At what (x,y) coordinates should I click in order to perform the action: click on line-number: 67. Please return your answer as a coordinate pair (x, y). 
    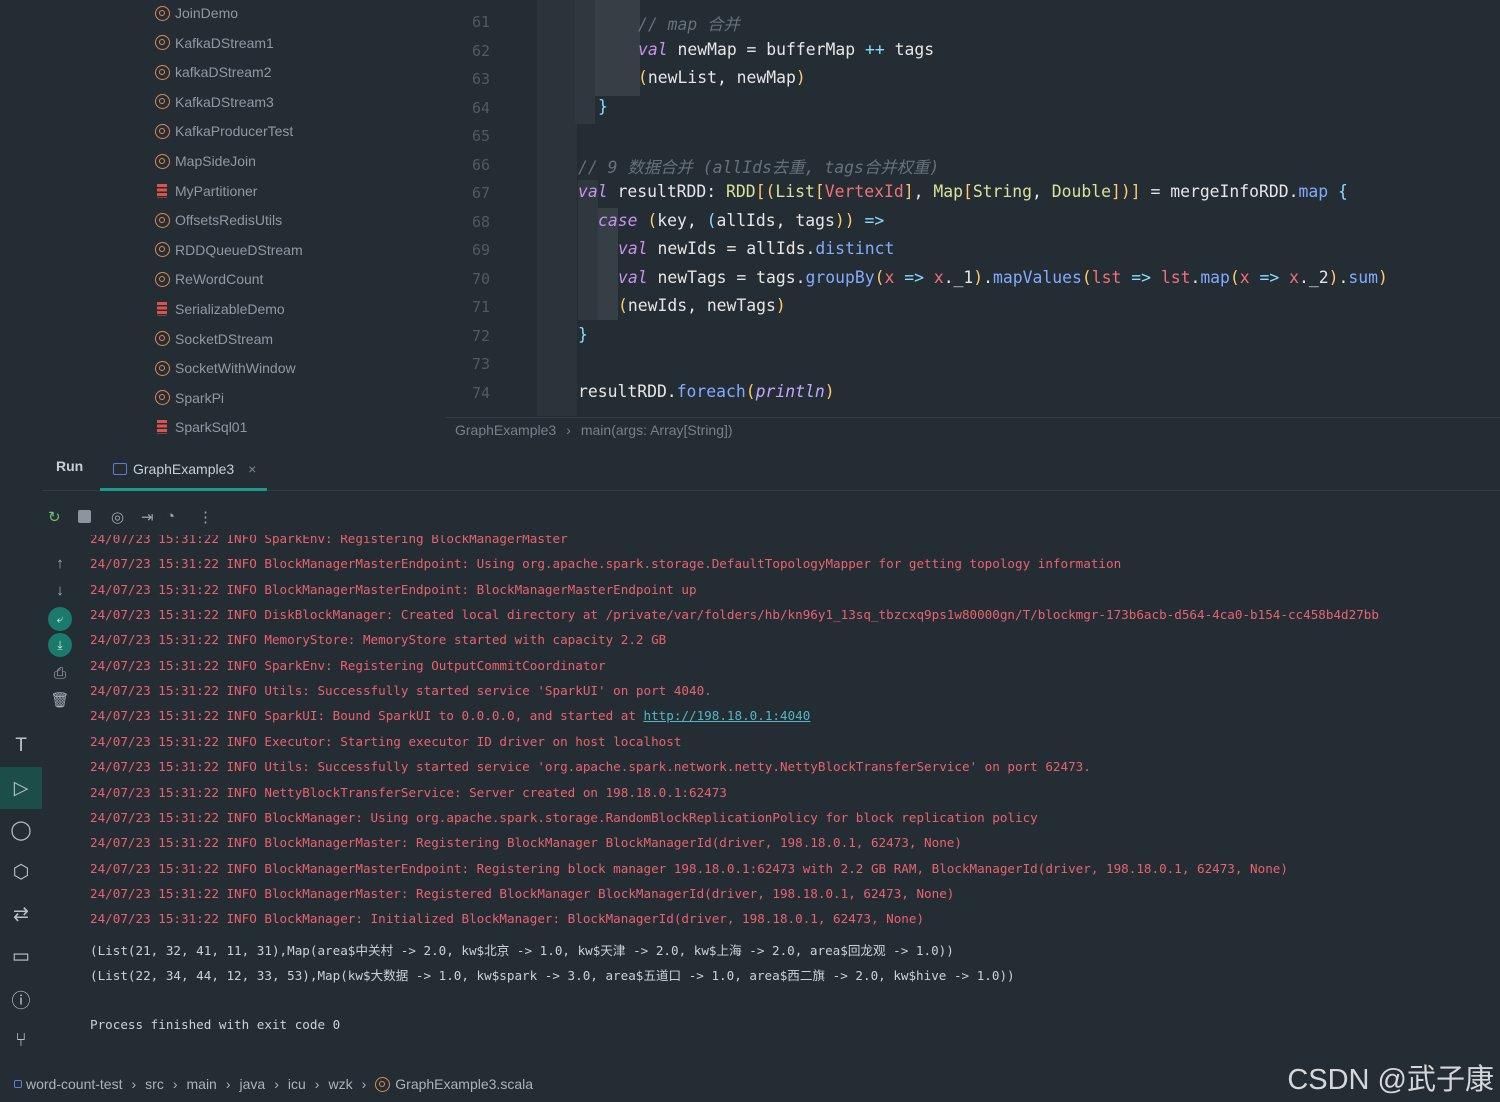
    Looking at the image, I should click on (480, 193).